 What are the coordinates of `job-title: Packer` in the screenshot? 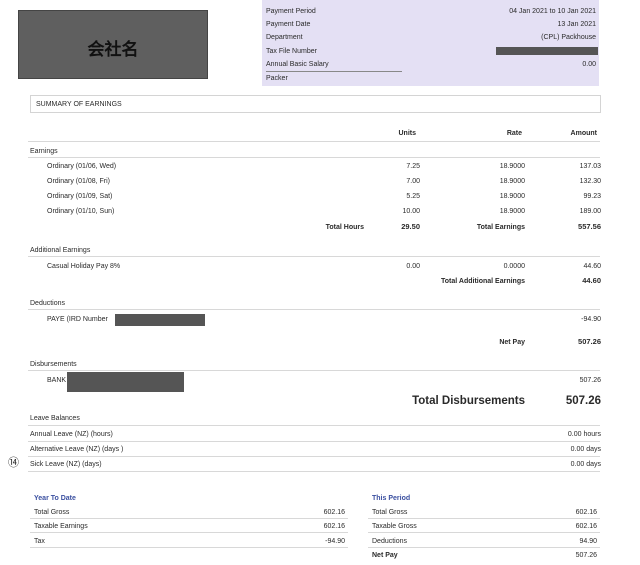 It's located at (277, 78).